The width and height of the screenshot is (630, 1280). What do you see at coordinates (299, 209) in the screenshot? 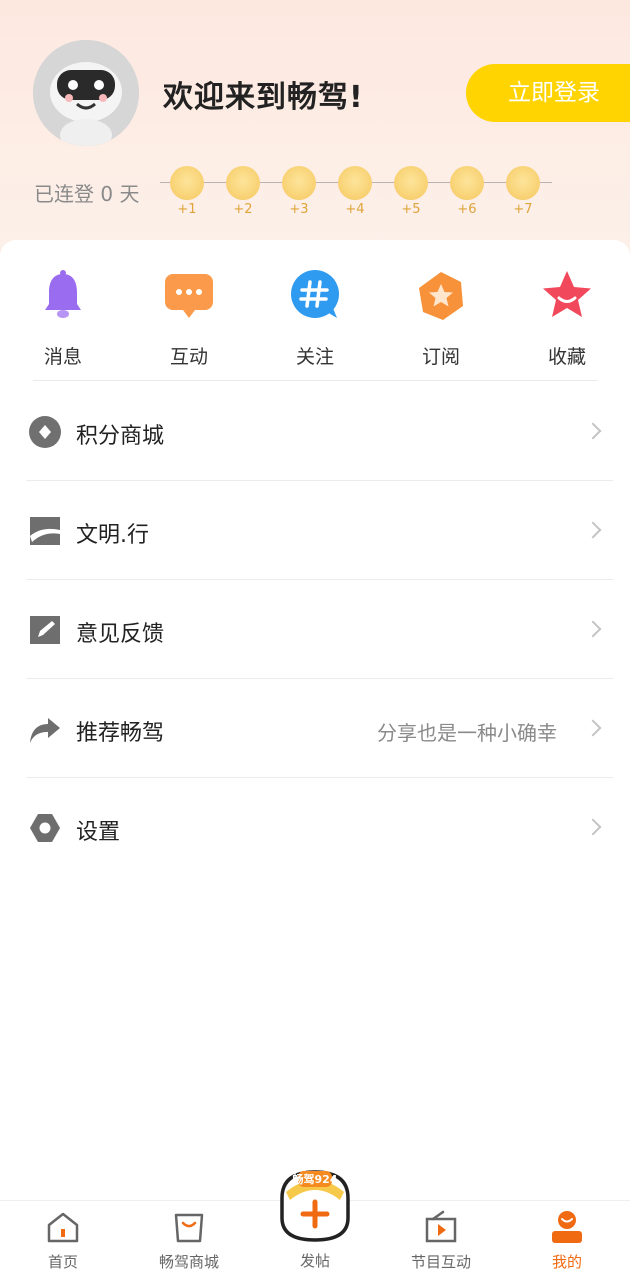
I see `checkin-bonus: +3` at bounding box center [299, 209].